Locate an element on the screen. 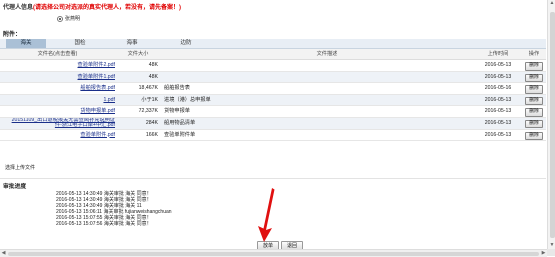  file-description: 货物申报单 is located at coordinates (177, 111).